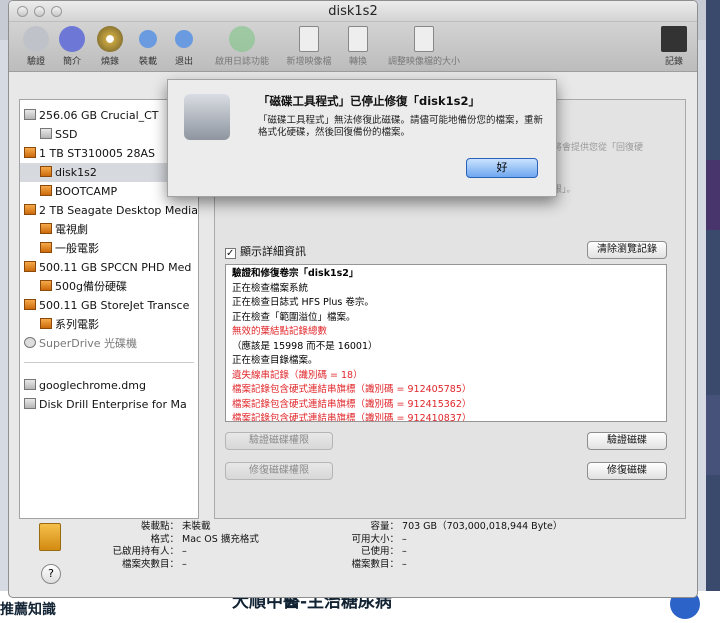 Image resolution: width=720 pixels, height=623 pixels. What do you see at coordinates (279, 441) in the screenshot?
I see `verify-permissions-button: 驗證磁碟權限` at bounding box center [279, 441].